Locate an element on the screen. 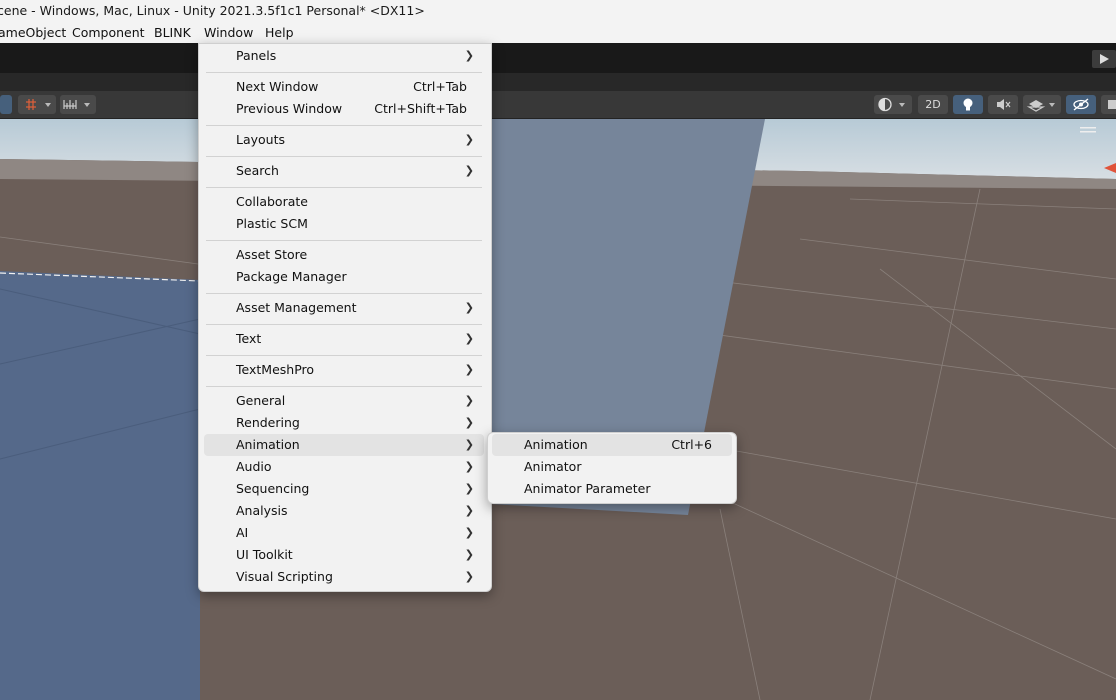 The width and height of the screenshot is (1116, 700). play-icon is located at coordinates (1104, 59).